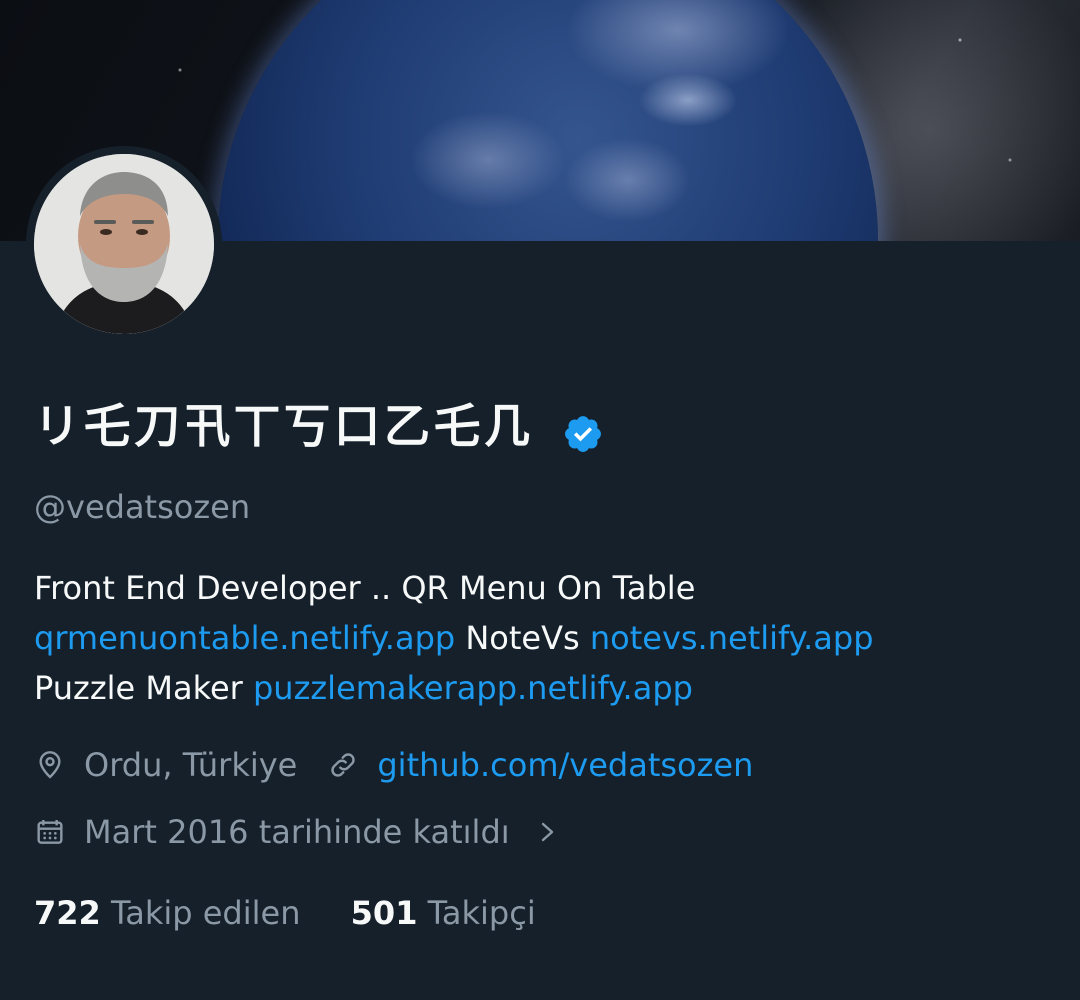  What do you see at coordinates (50, 832) in the screenshot?
I see `calendar-icon` at bounding box center [50, 832].